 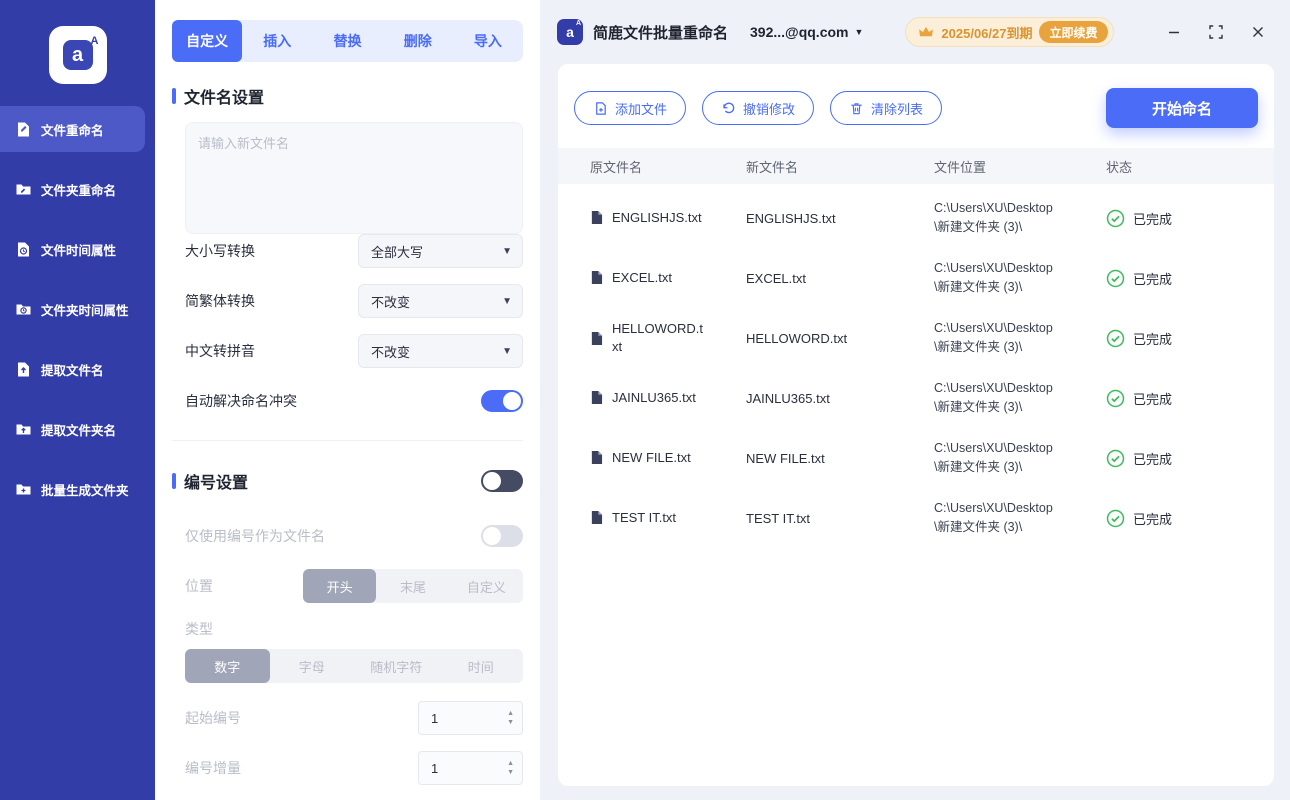 I want to click on position-custom-button: 自定义, so click(x=486, y=586).